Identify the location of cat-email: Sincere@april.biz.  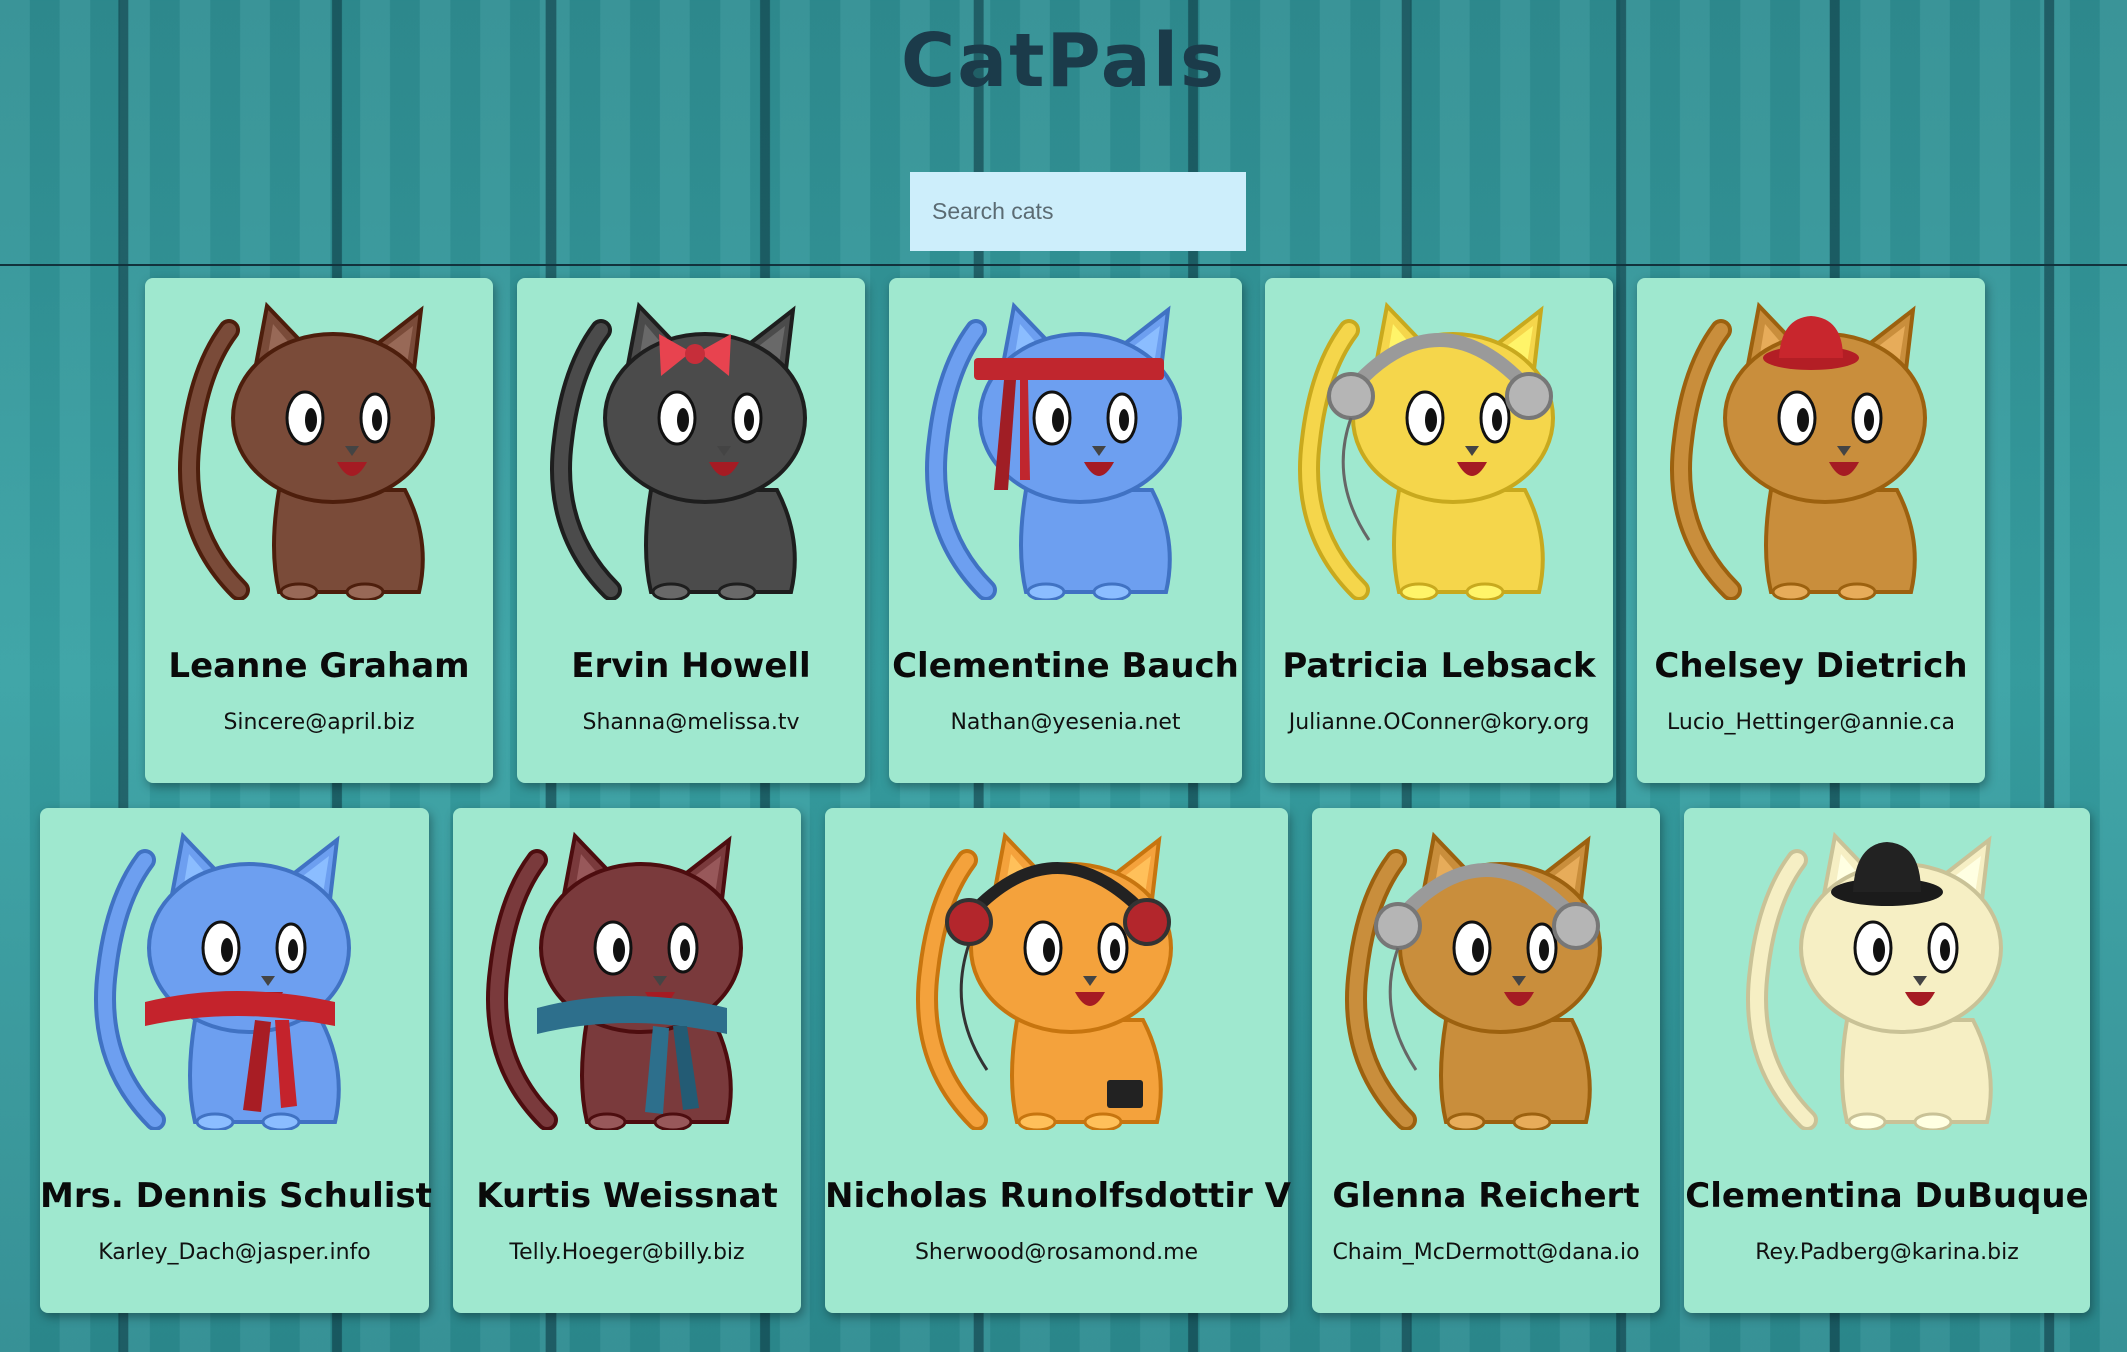
(319, 722).